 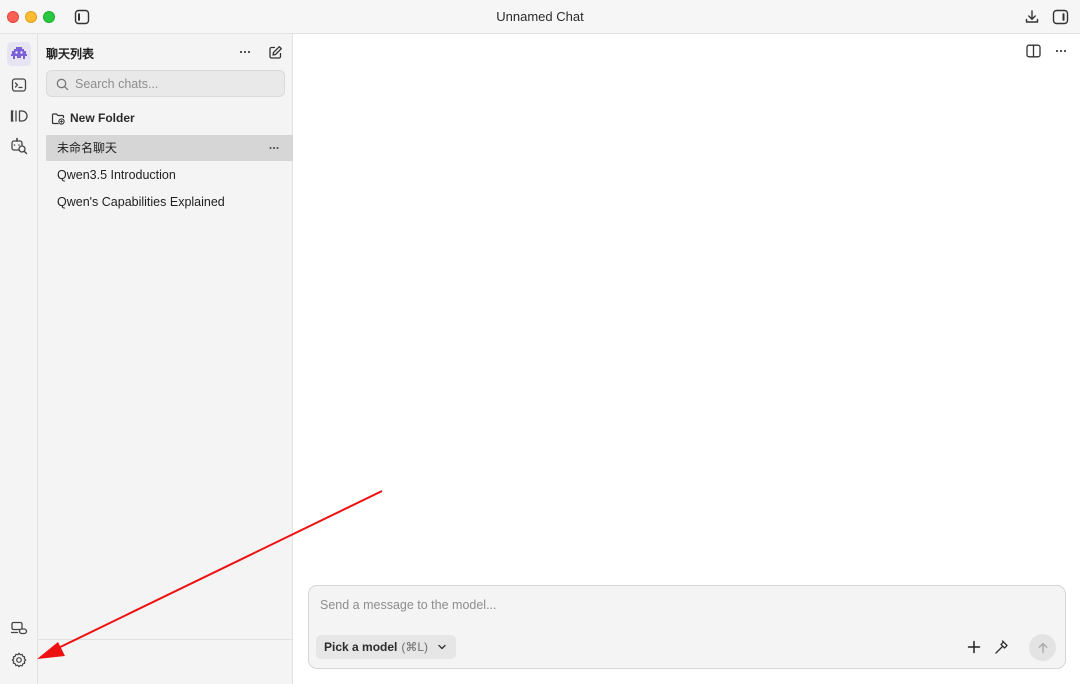 What do you see at coordinates (274, 148) in the screenshot?
I see `chat-options-icon` at bounding box center [274, 148].